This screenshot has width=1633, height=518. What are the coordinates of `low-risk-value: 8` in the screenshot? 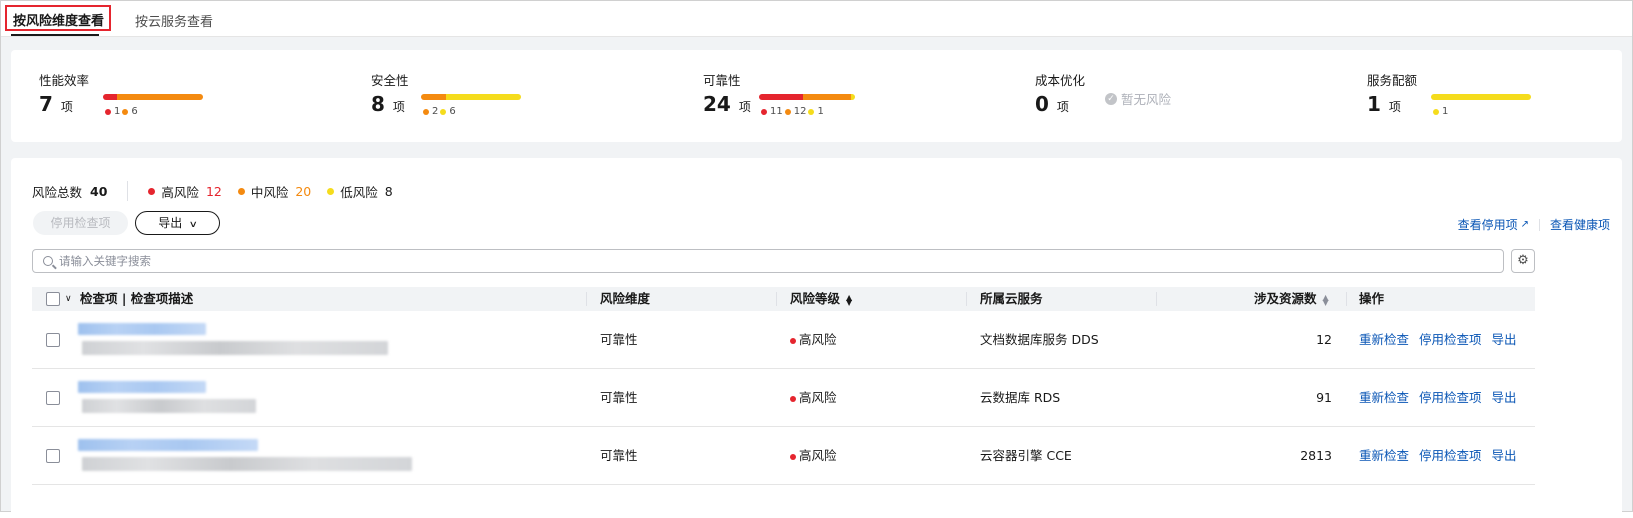 It's located at (388, 191).